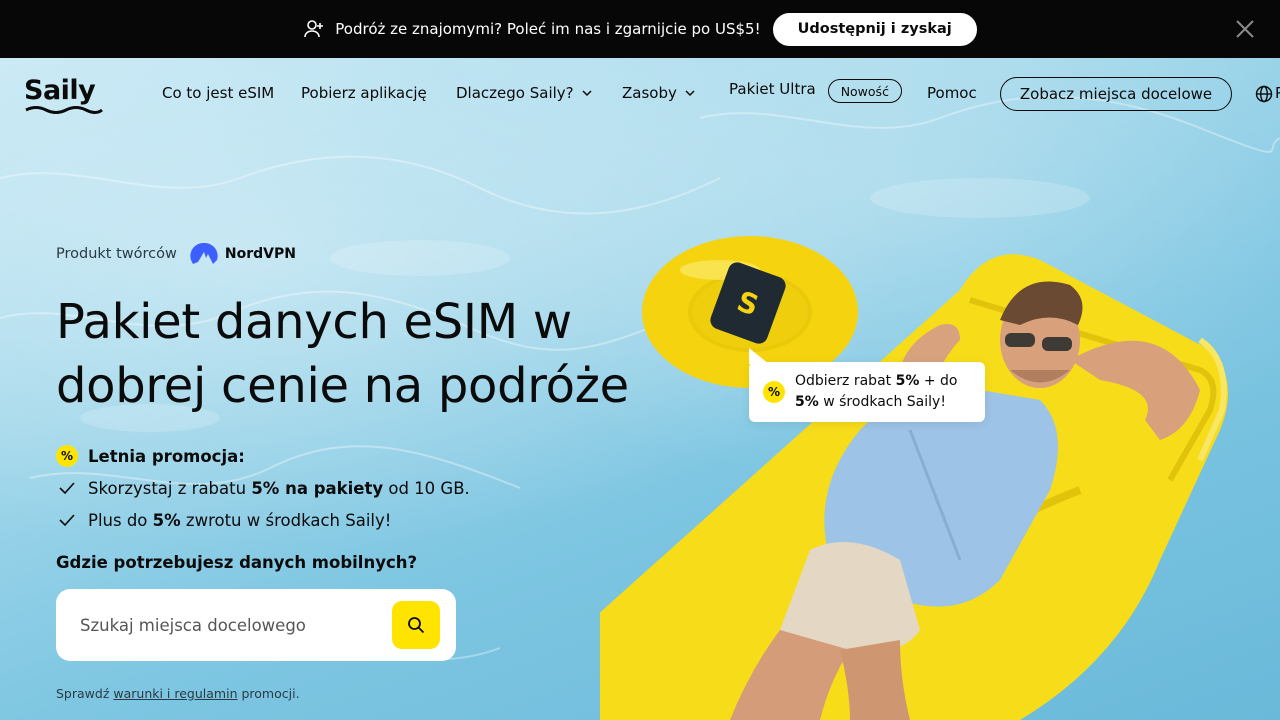 The height and width of the screenshot is (720, 1280). What do you see at coordinates (1277, 93) in the screenshot?
I see `language-selector: P` at bounding box center [1277, 93].